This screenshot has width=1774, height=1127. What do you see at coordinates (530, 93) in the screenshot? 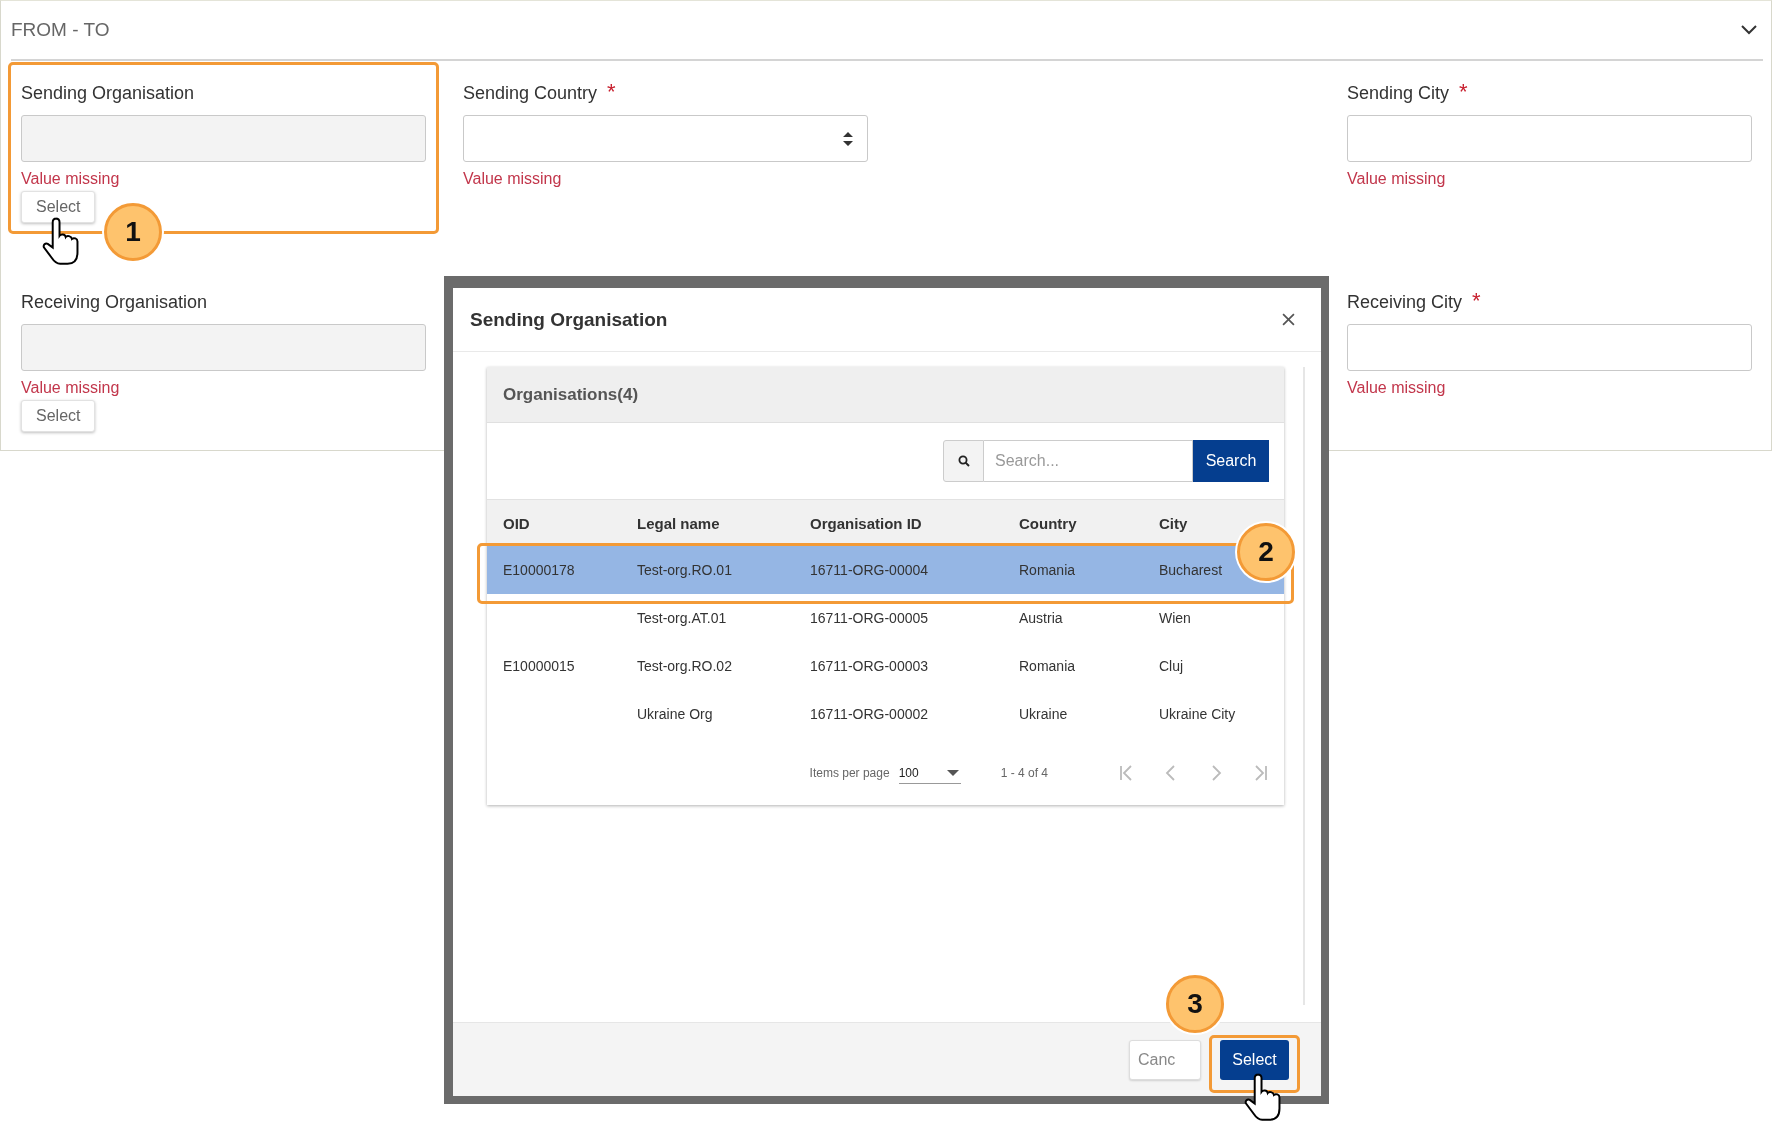
I see `field-label: Sending Country` at bounding box center [530, 93].